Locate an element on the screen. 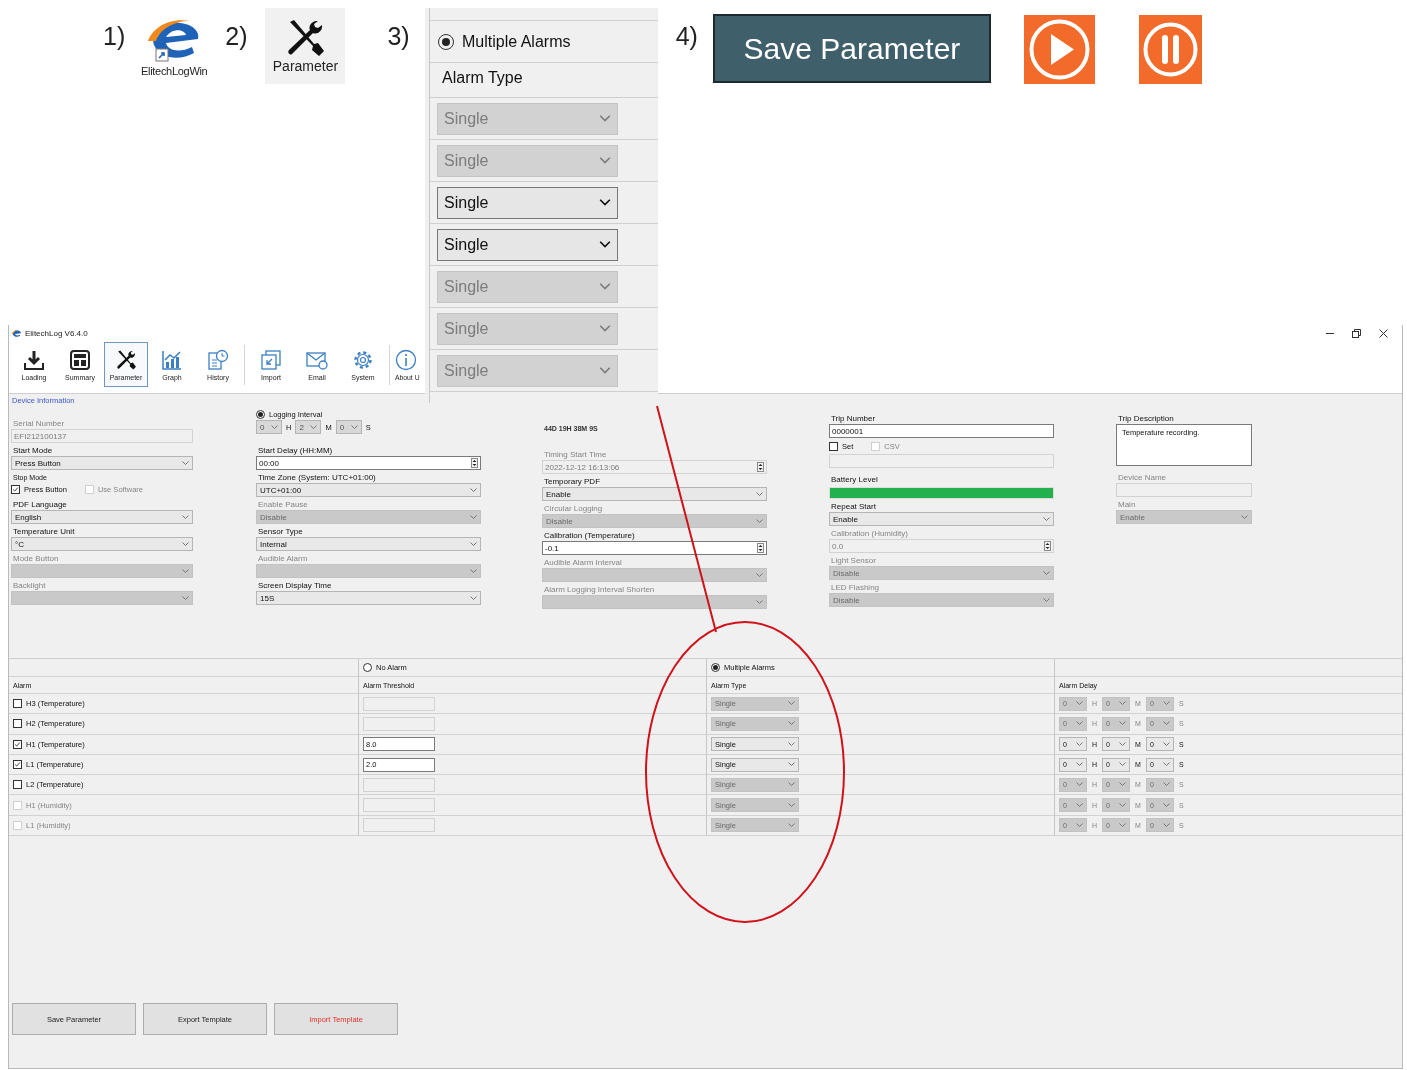  checkmark-icon is located at coordinates (17, 744).